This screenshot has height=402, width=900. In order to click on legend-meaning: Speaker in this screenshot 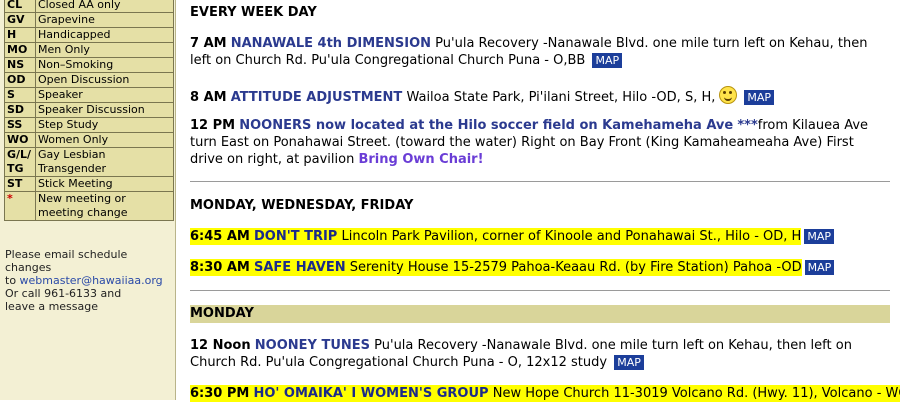, I will do `click(104, 95)`.